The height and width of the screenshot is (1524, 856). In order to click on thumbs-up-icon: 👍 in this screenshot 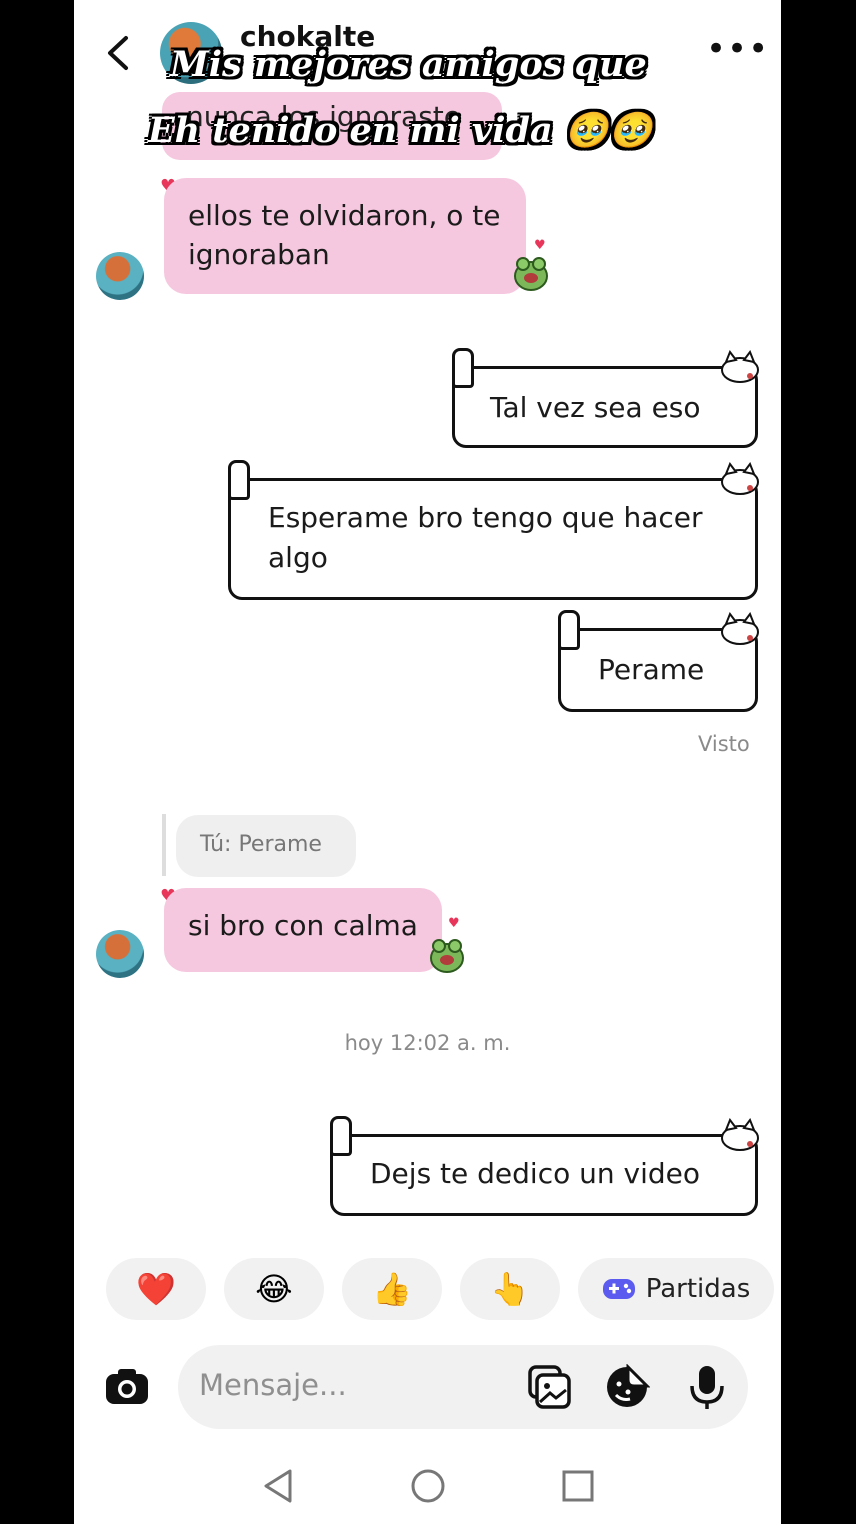, I will do `click(392, 1289)`.